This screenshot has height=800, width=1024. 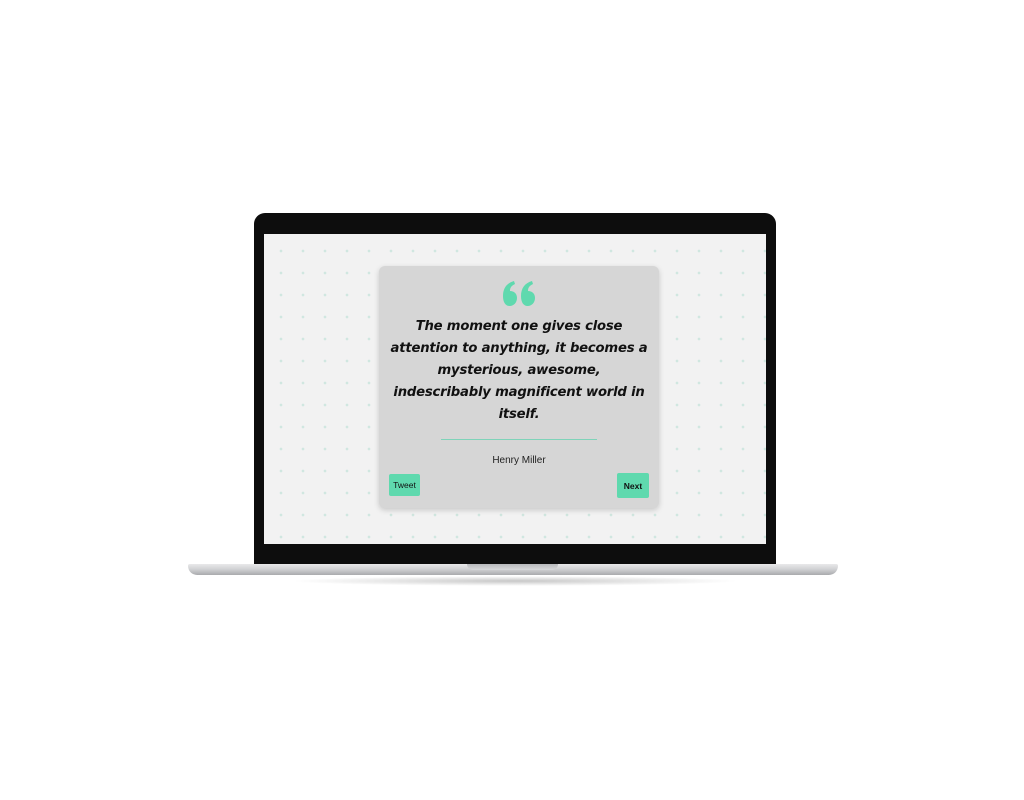 What do you see at coordinates (519, 293) in the screenshot?
I see `quote-mark-icon` at bounding box center [519, 293].